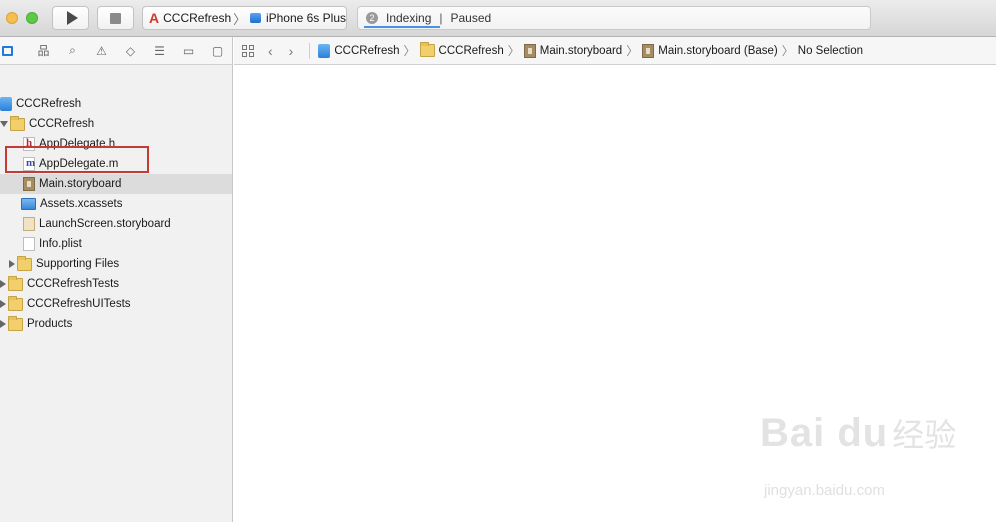 This screenshot has height=522, width=996. I want to click on tree-item-label: LaunchScreen.storyboard, so click(105, 224).